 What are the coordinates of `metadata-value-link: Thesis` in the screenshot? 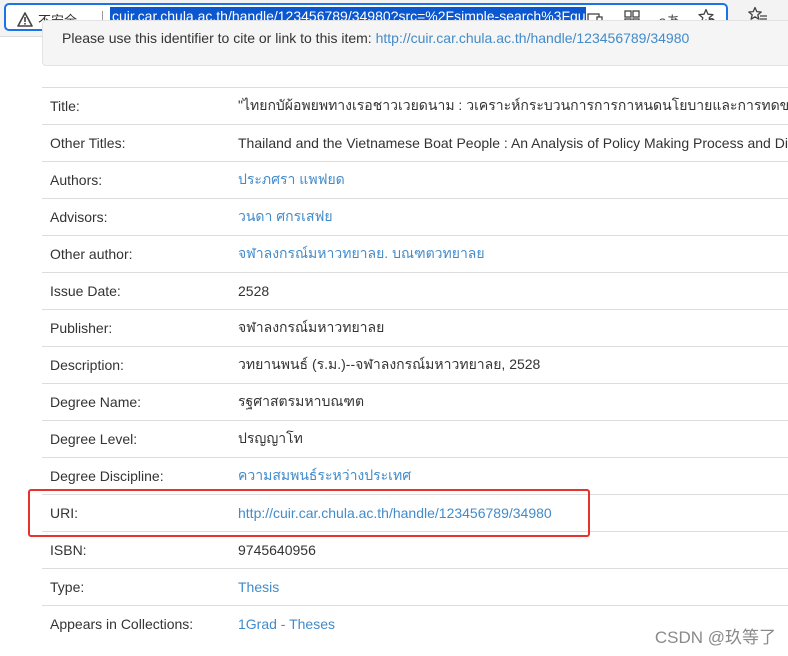 It's located at (513, 587).